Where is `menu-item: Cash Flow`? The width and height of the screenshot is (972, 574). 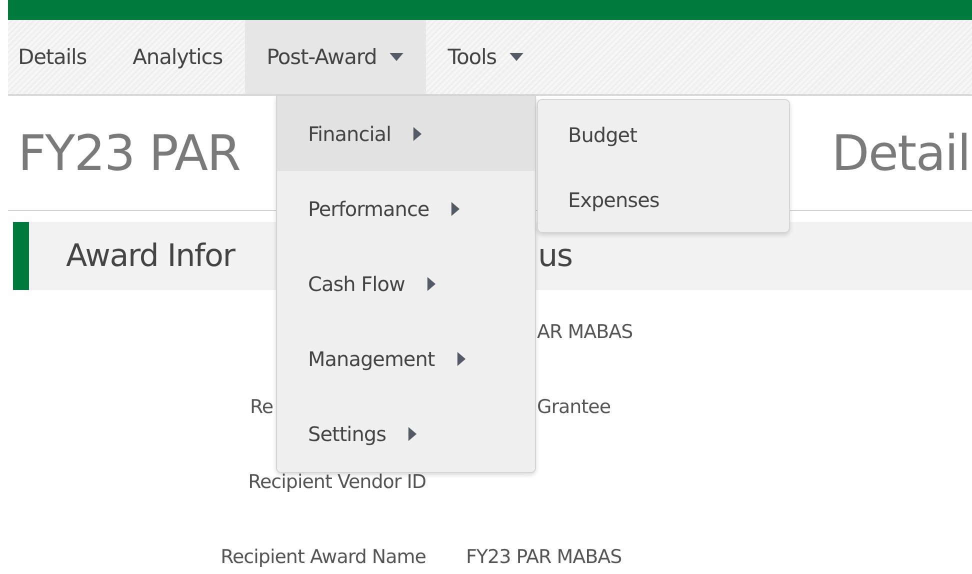 menu-item: Cash Flow is located at coordinates (406, 283).